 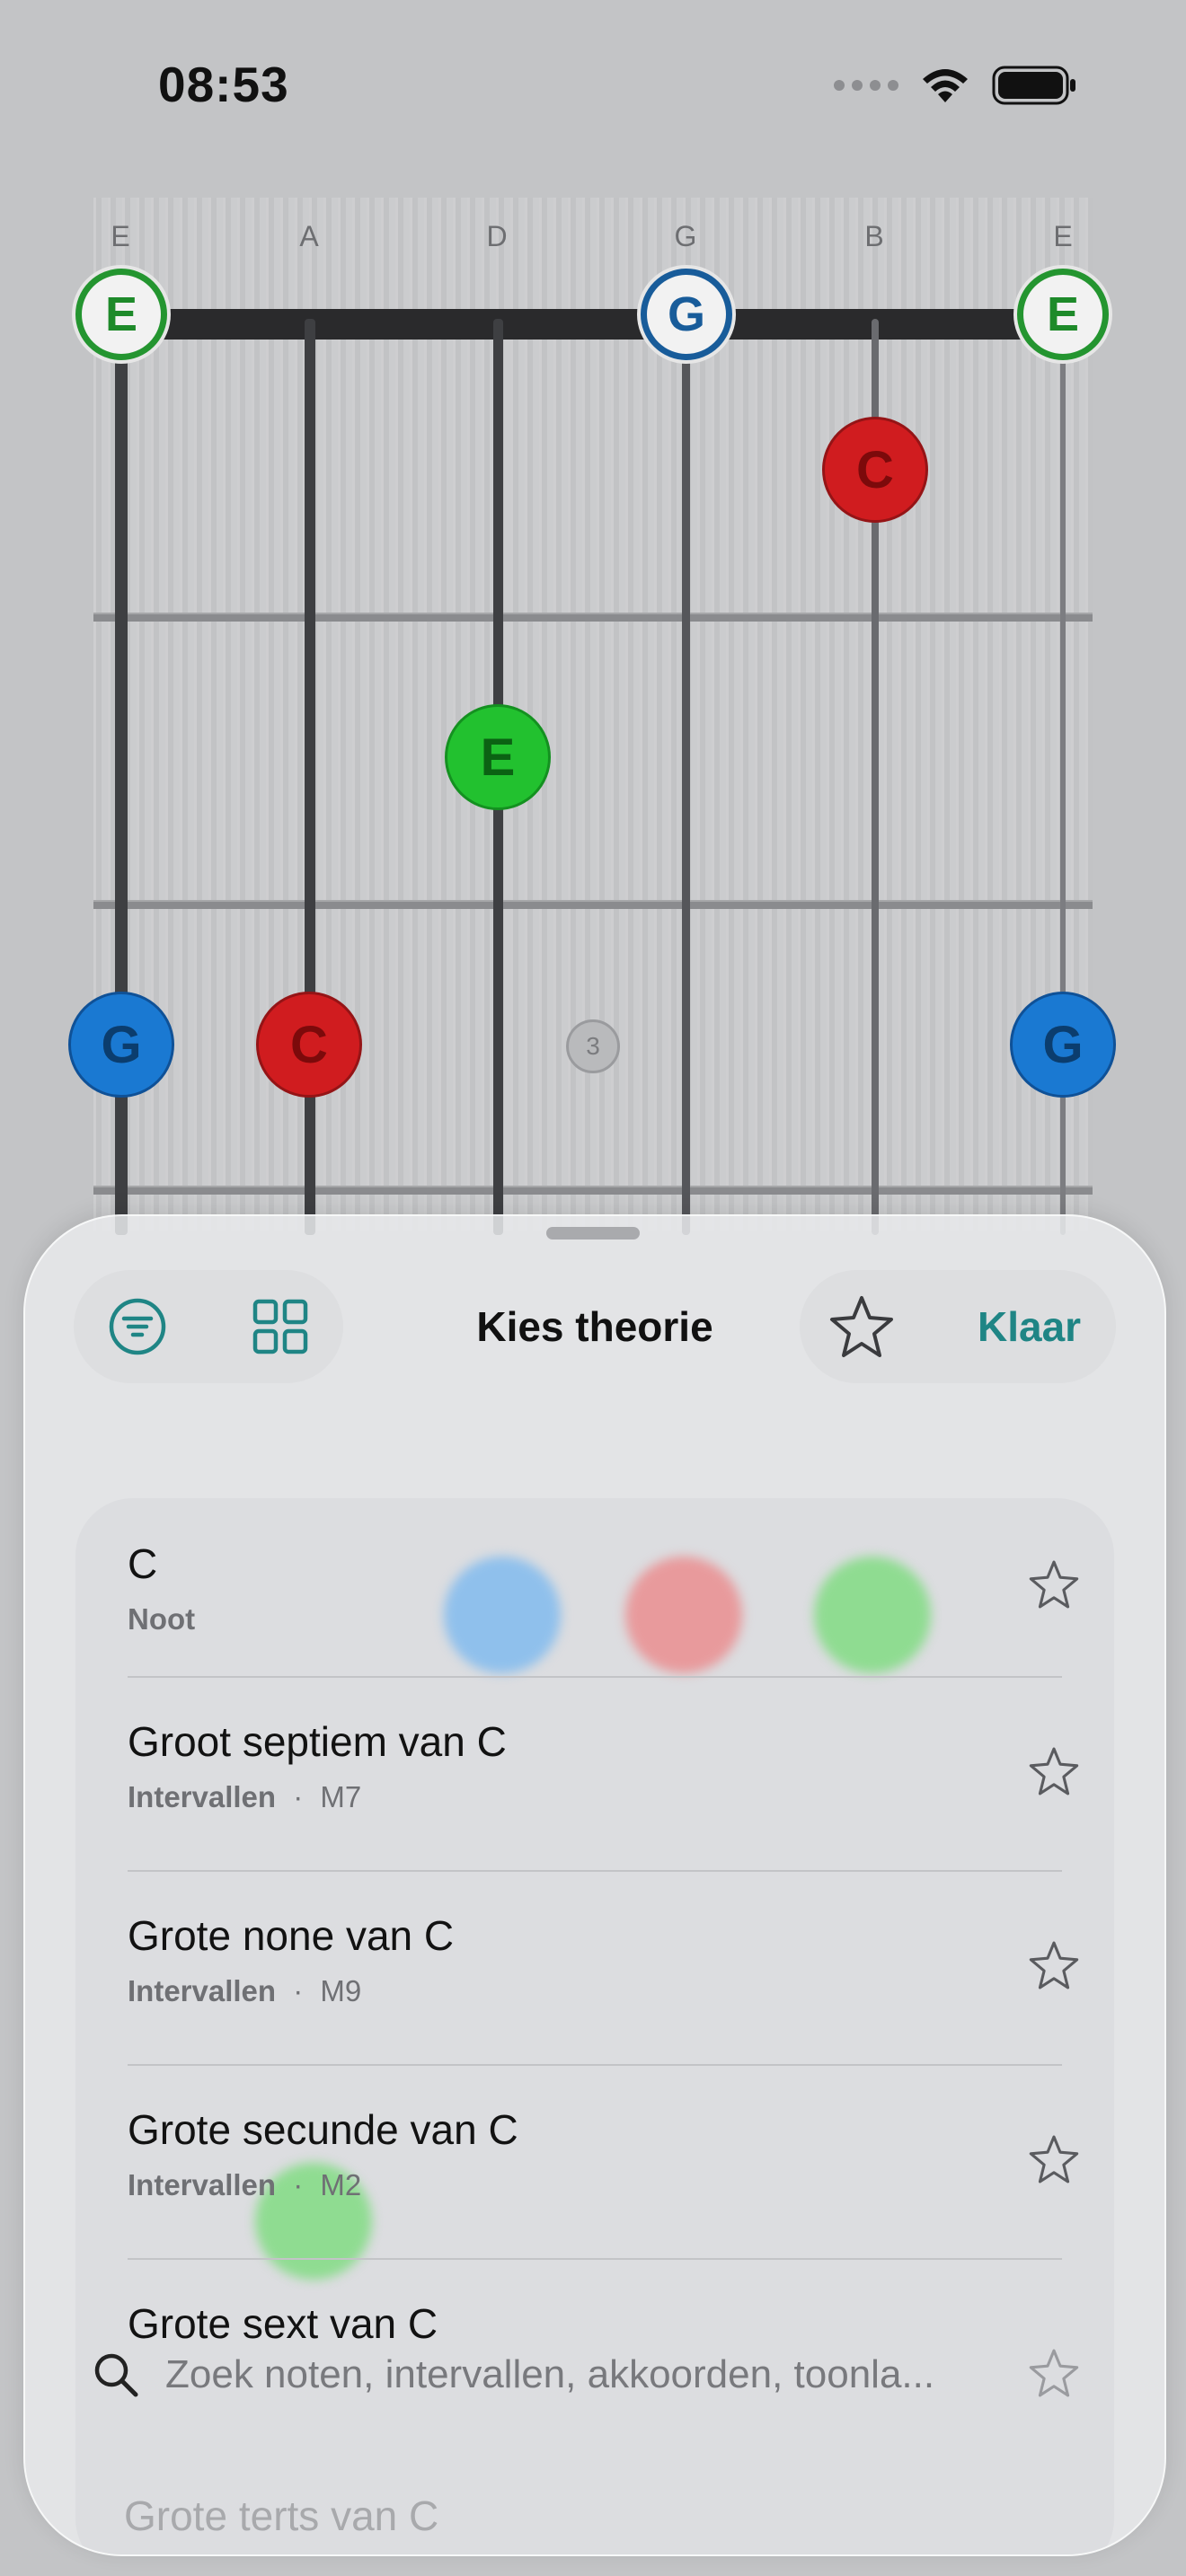 I want to click on list-item: Grote none van C Intervallen · M9, so click(x=594, y=1967).